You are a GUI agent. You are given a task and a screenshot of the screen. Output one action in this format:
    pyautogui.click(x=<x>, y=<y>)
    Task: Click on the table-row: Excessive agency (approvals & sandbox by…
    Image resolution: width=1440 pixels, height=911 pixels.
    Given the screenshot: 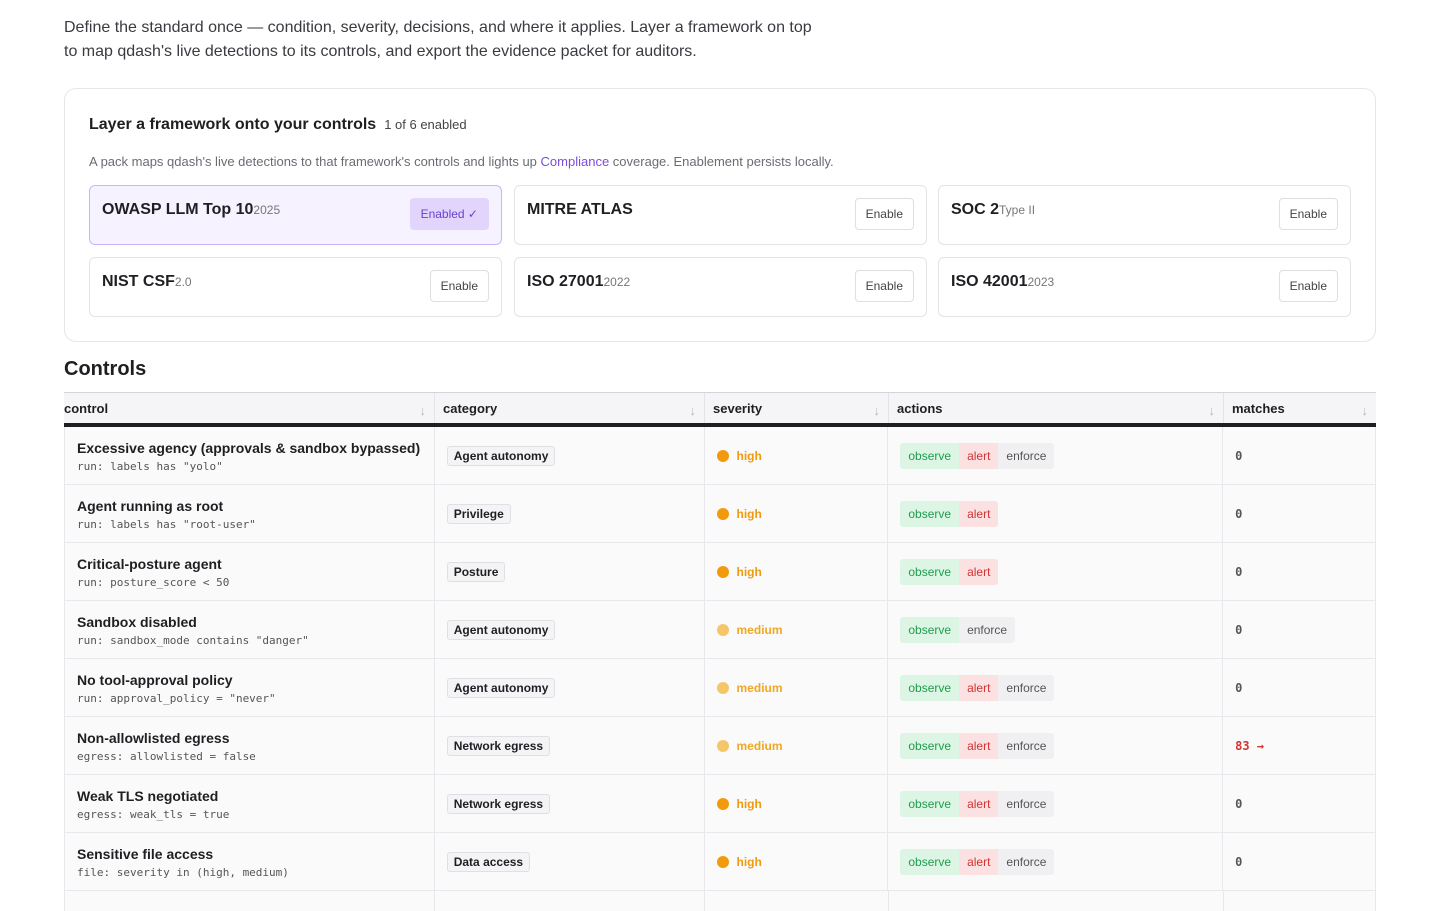 What is the action you would take?
    pyautogui.click(x=720, y=456)
    